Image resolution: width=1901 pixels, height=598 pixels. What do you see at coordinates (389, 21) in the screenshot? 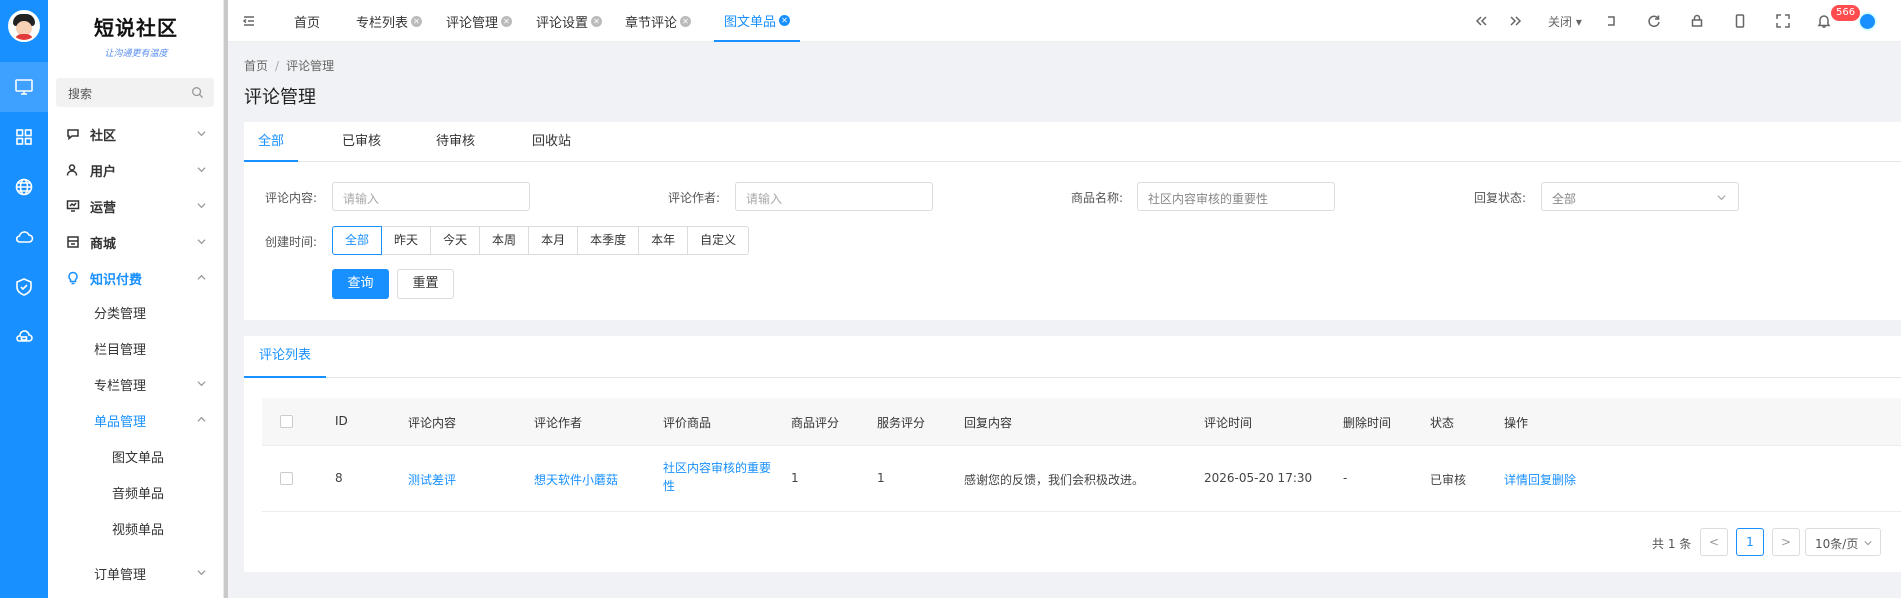
I see `tab-column-list: 专栏列表 ✕` at bounding box center [389, 21].